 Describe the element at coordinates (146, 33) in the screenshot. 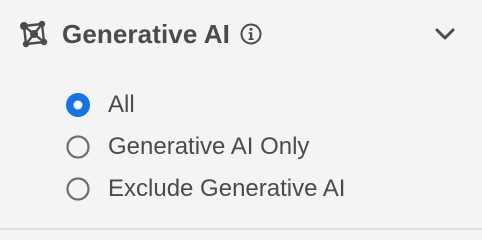

I see `filter-title: Generative AI` at that location.